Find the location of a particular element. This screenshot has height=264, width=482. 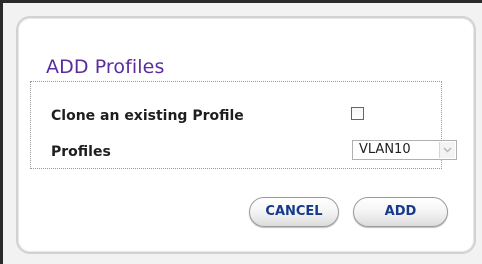

select-arrow-button is located at coordinates (447, 150).